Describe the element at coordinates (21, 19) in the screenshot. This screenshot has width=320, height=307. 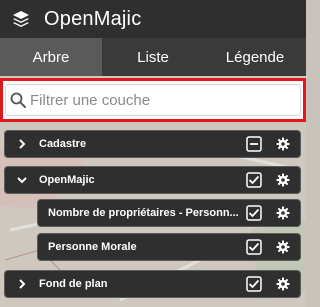
I see `layers-icon` at that location.